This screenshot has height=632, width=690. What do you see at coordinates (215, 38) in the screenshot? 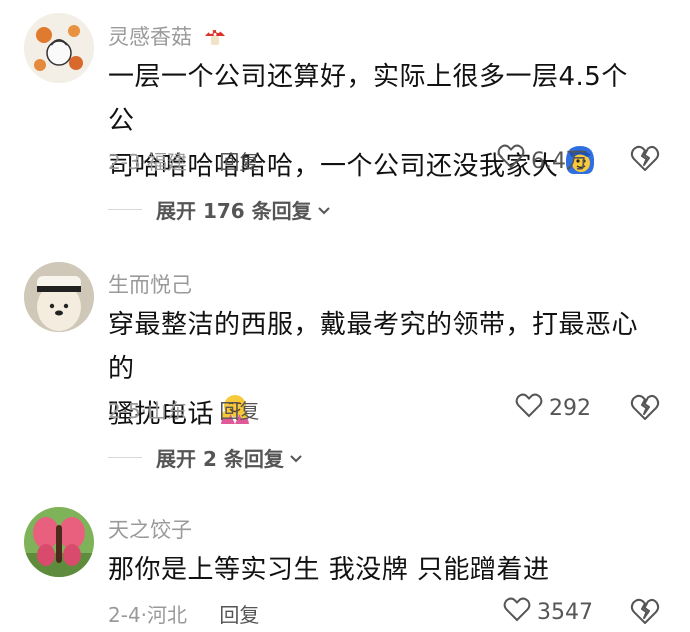
I see `mushroom-icon` at bounding box center [215, 38].